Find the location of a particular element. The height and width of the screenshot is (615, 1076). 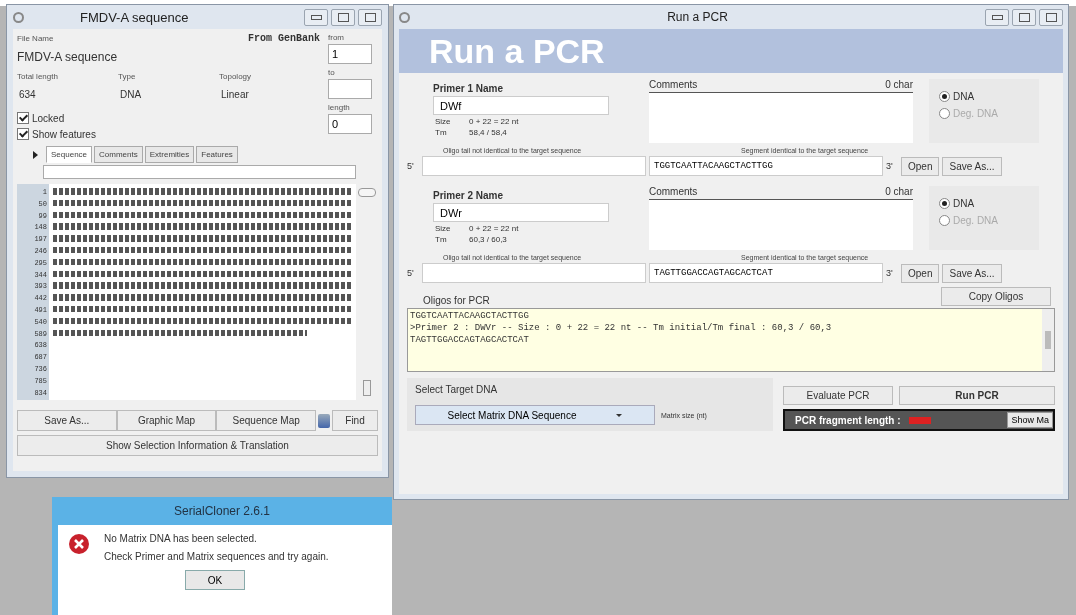

info-label: Type is located at coordinates (127, 76).